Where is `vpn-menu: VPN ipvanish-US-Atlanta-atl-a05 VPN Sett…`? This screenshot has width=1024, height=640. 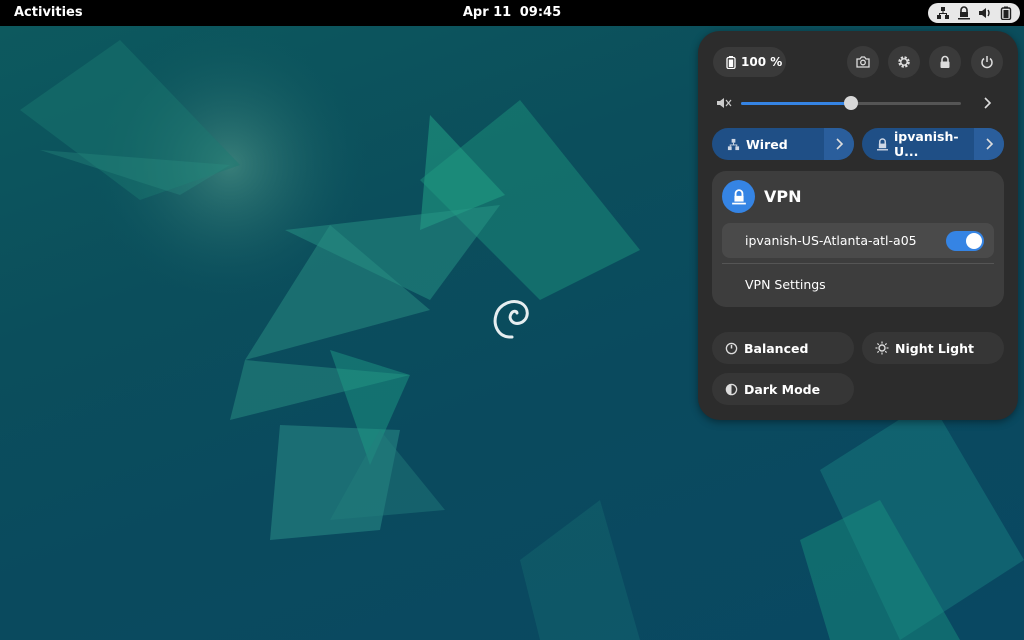
vpn-menu: VPN ipvanish-US-Atlanta-atl-a05 VPN Sett… is located at coordinates (858, 239).